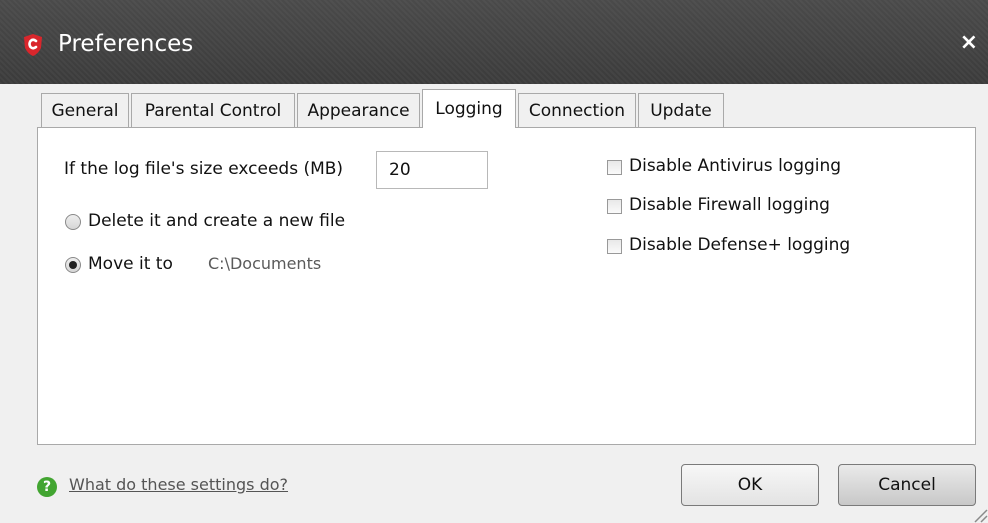 The image size is (988, 523). Describe the element at coordinates (47, 487) in the screenshot. I see `help-icon: ?` at that location.